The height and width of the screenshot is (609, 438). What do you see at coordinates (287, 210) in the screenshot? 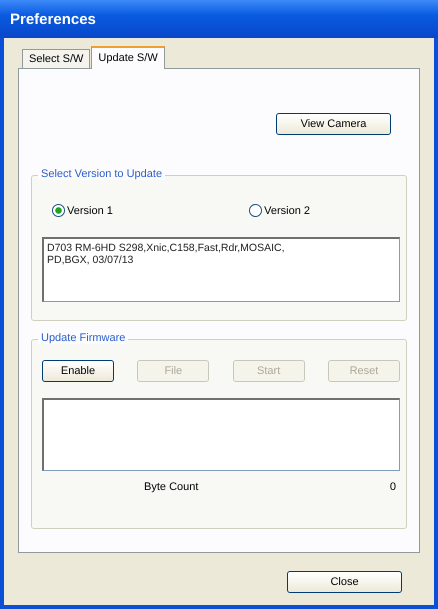
I see `radio-label: Version 2` at bounding box center [287, 210].